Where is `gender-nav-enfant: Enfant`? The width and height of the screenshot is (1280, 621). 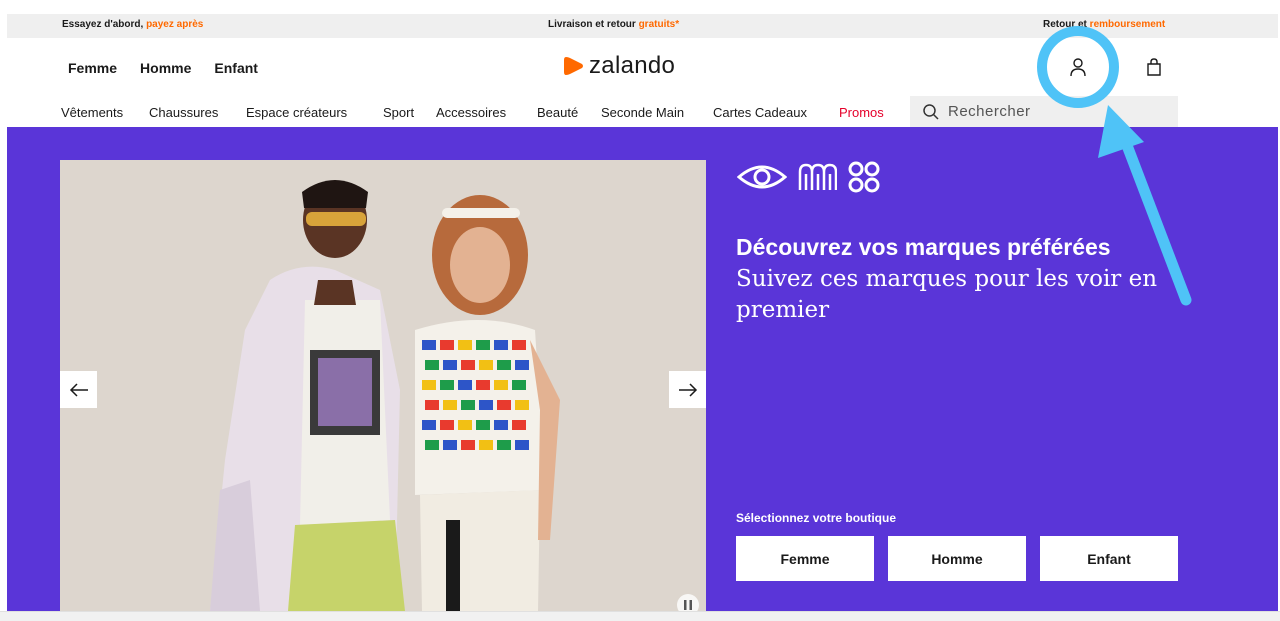
gender-nav-enfant: Enfant is located at coordinates (236, 68).